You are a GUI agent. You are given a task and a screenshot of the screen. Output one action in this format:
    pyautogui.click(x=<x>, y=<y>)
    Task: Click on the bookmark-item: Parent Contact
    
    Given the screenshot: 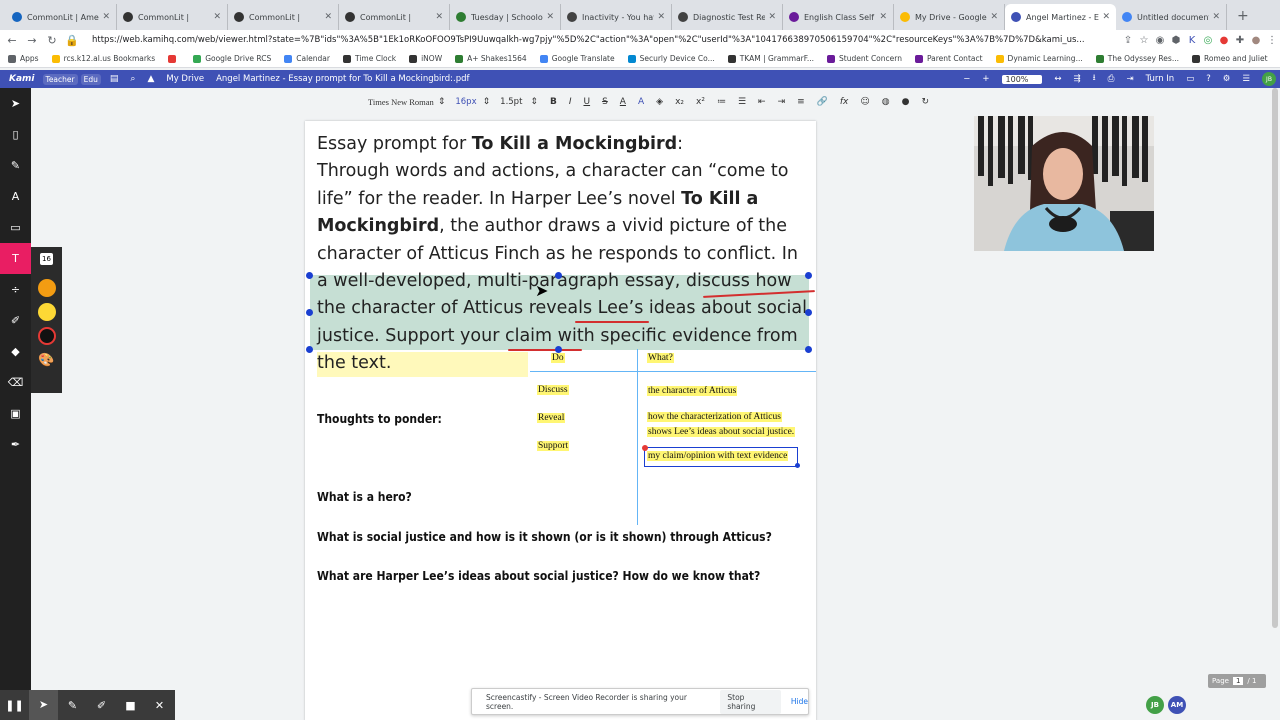 What is the action you would take?
    pyautogui.click(x=948, y=58)
    